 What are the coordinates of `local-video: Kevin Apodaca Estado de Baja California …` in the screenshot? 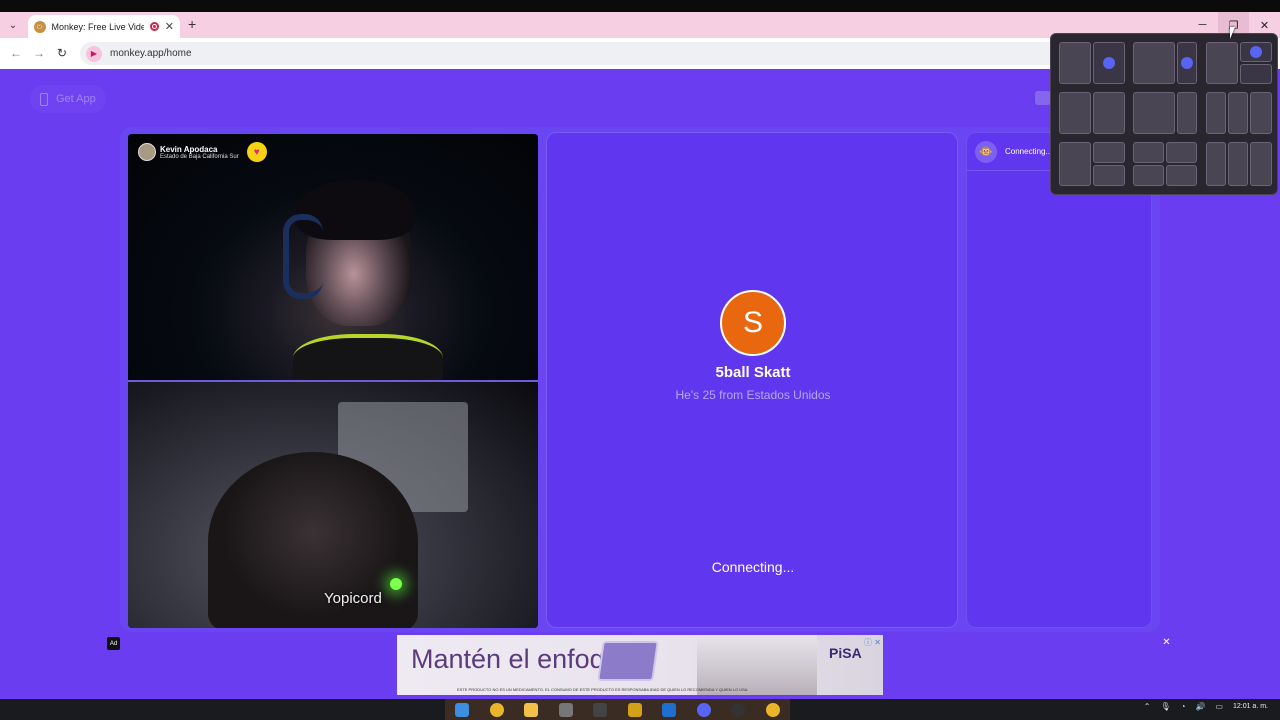 It's located at (333, 264).